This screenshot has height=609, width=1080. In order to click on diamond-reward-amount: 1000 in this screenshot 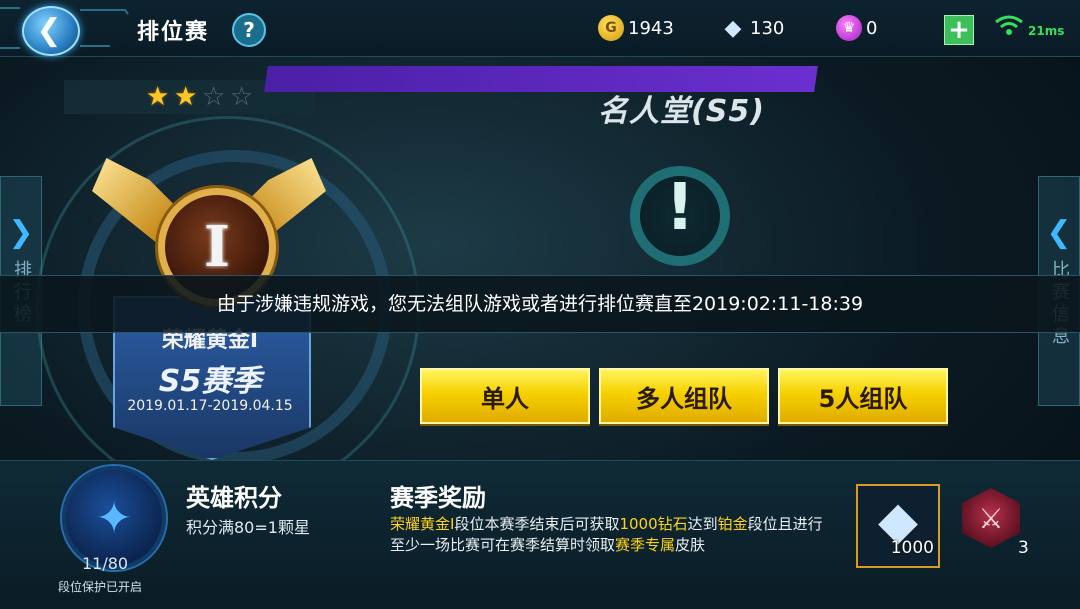, I will do `click(912, 548)`.